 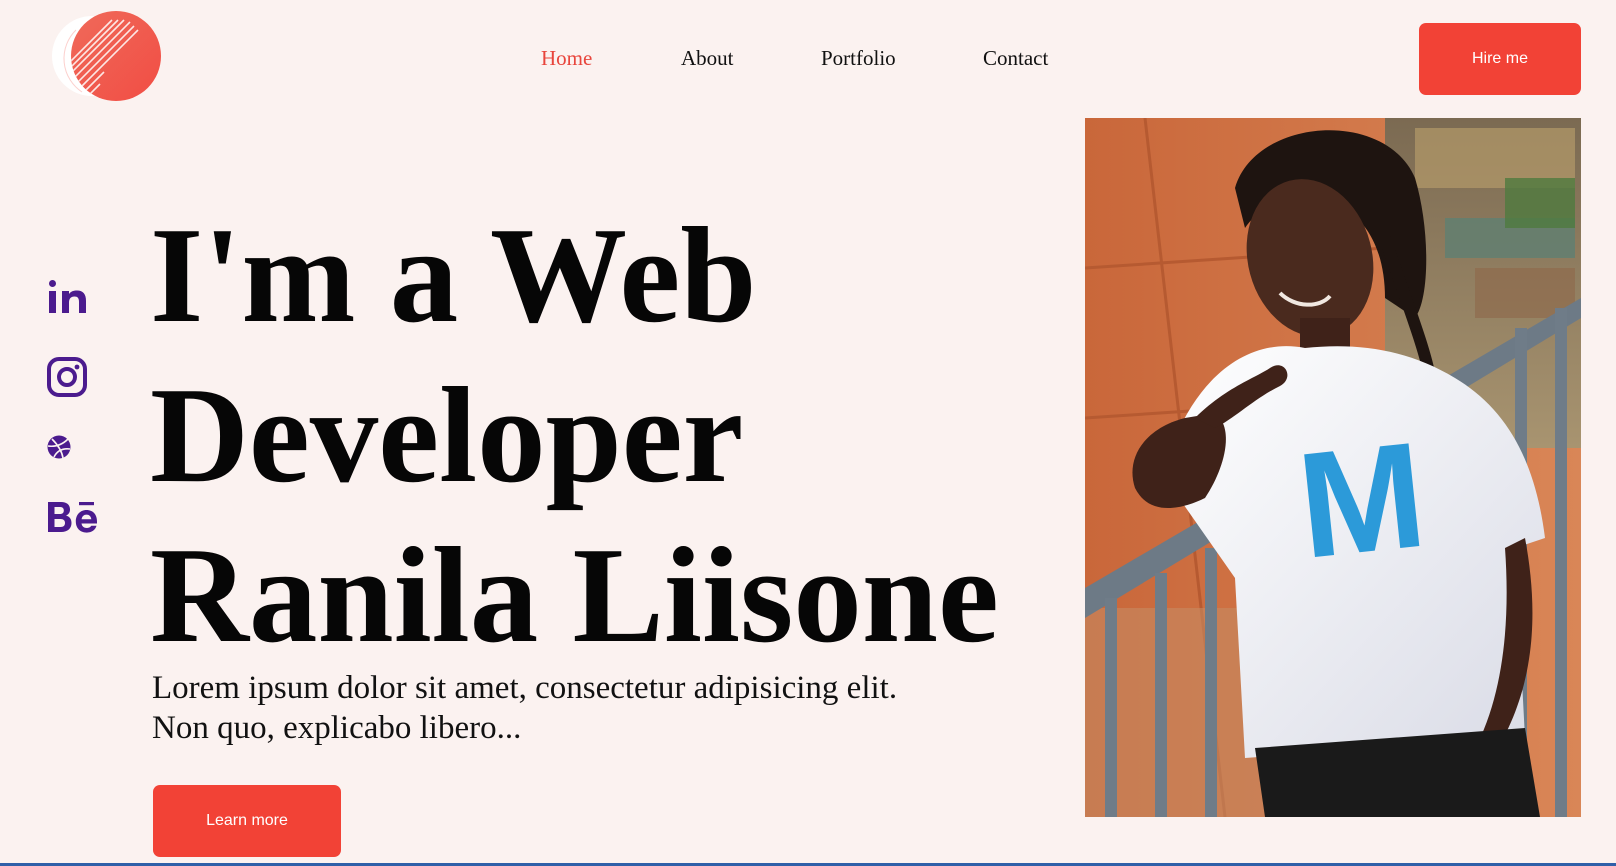 What do you see at coordinates (1362, 500) in the screenshot?
I see `shirt-letter: M` at bounding box center [1362, 500].